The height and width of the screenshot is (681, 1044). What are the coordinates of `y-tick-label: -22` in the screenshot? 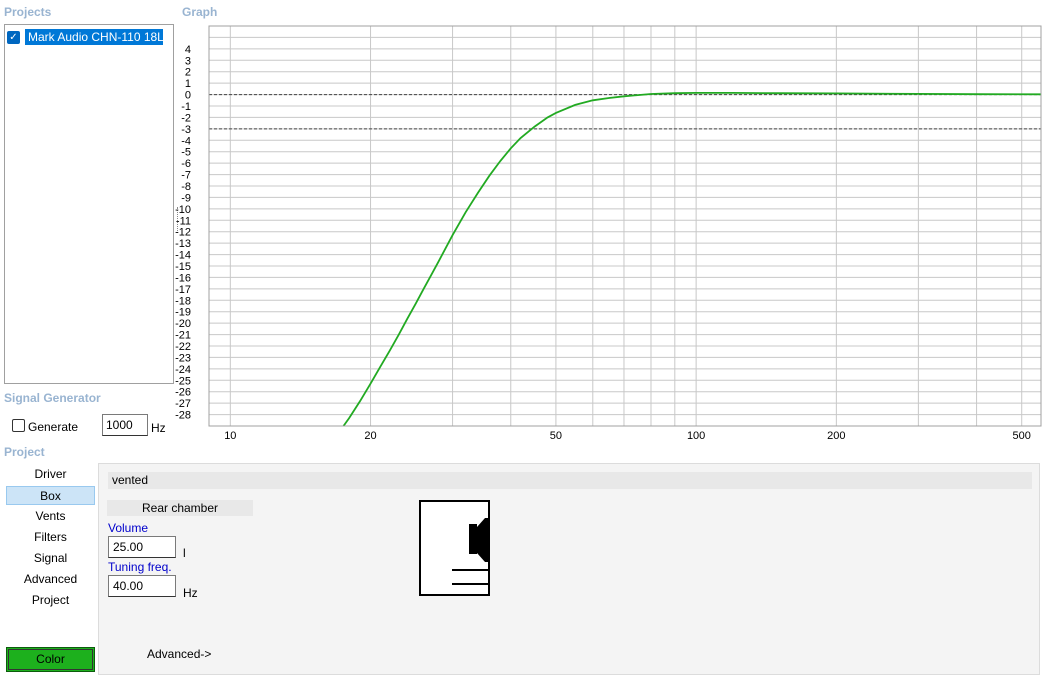 It's located at (183, 347).